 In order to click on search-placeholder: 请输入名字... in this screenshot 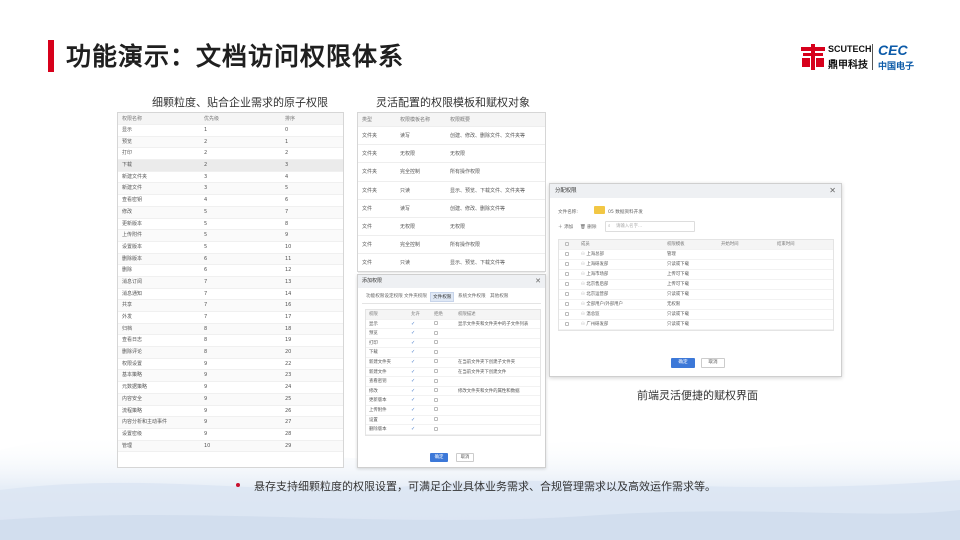, I will do `click(629, 226)`.